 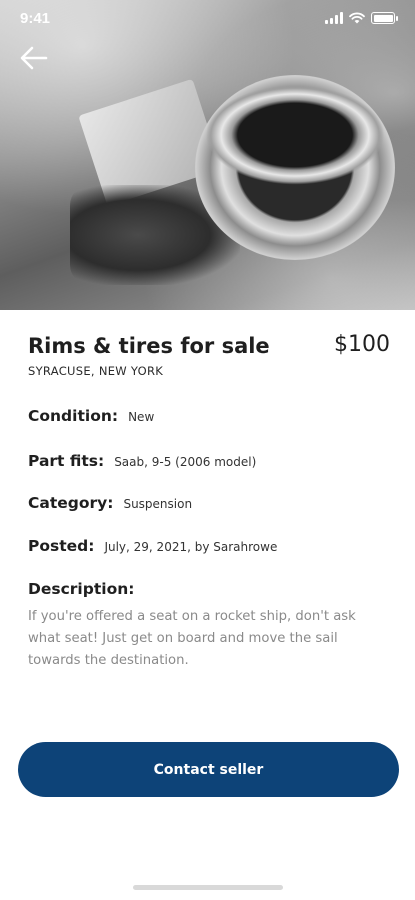 What do you see at coordinates (191, 547) in the screenshot?
I see `posted-value: July, 29, 2021, by Sarahrowe` at bounding box center [191, 547].